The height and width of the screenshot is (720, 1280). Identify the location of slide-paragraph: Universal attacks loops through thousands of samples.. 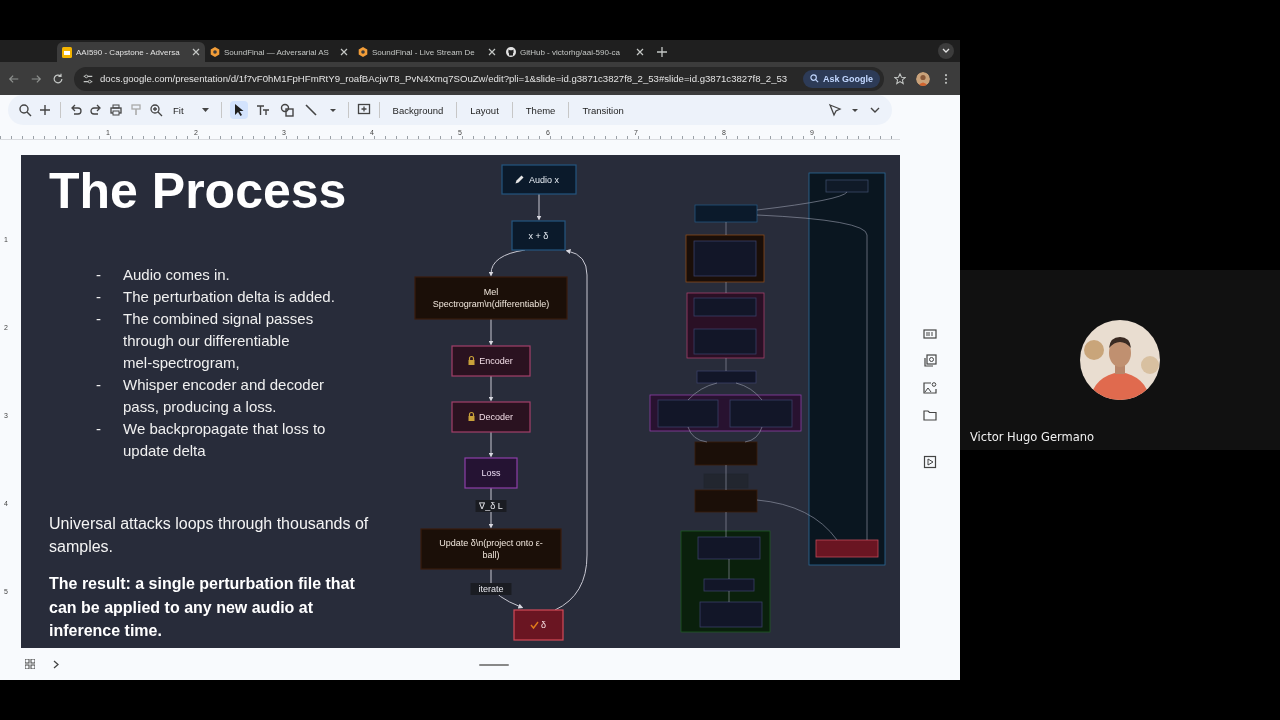
(209, 535).